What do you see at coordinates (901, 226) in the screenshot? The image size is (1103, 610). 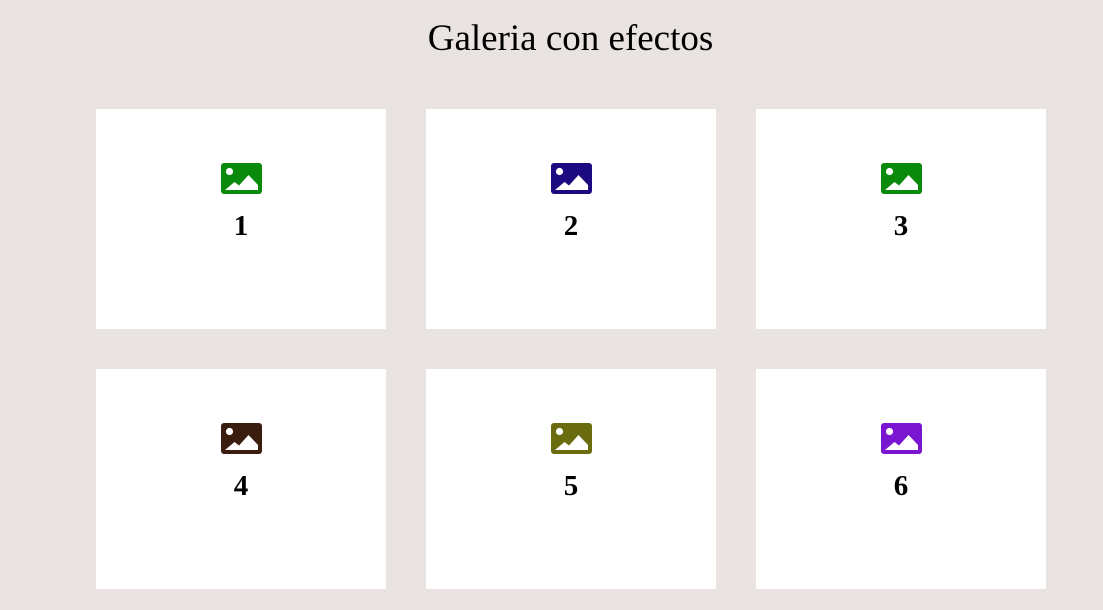 I see `gallery-card-label: 3` at bounding box center [901, 226].